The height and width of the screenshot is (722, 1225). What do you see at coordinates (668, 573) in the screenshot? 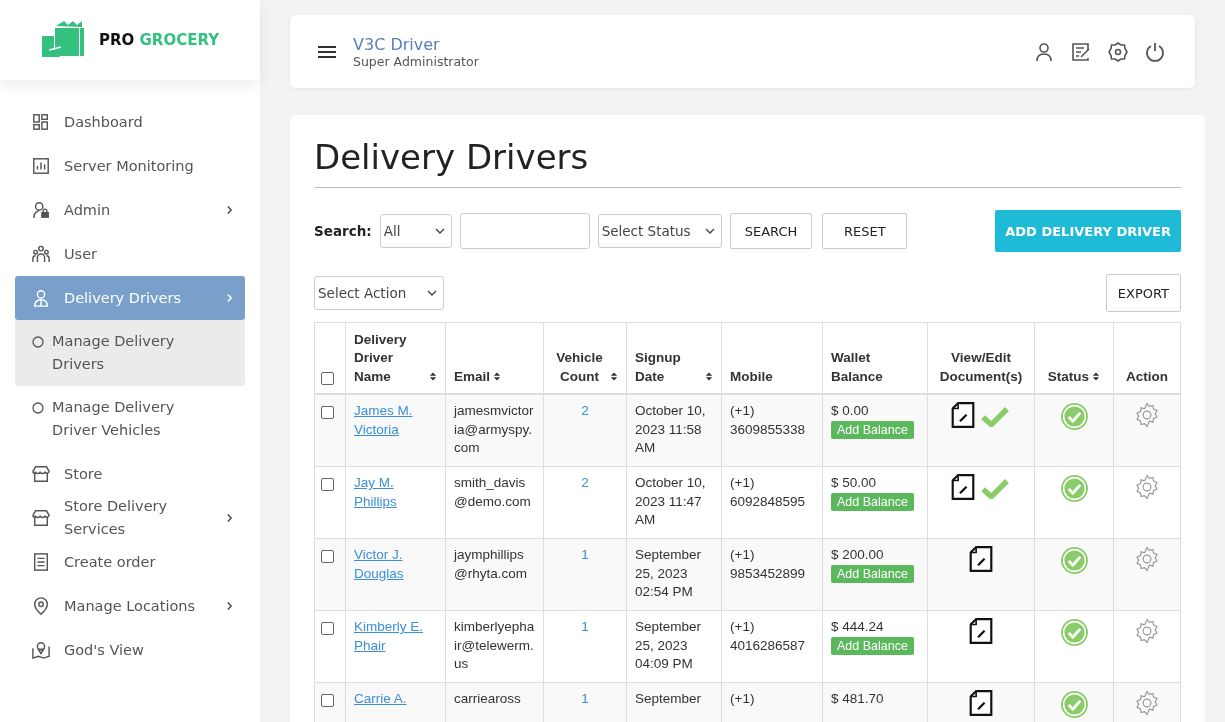
I see `signup-date: September 25, 2023 02:54 PM` at bounding box center [668, 573].